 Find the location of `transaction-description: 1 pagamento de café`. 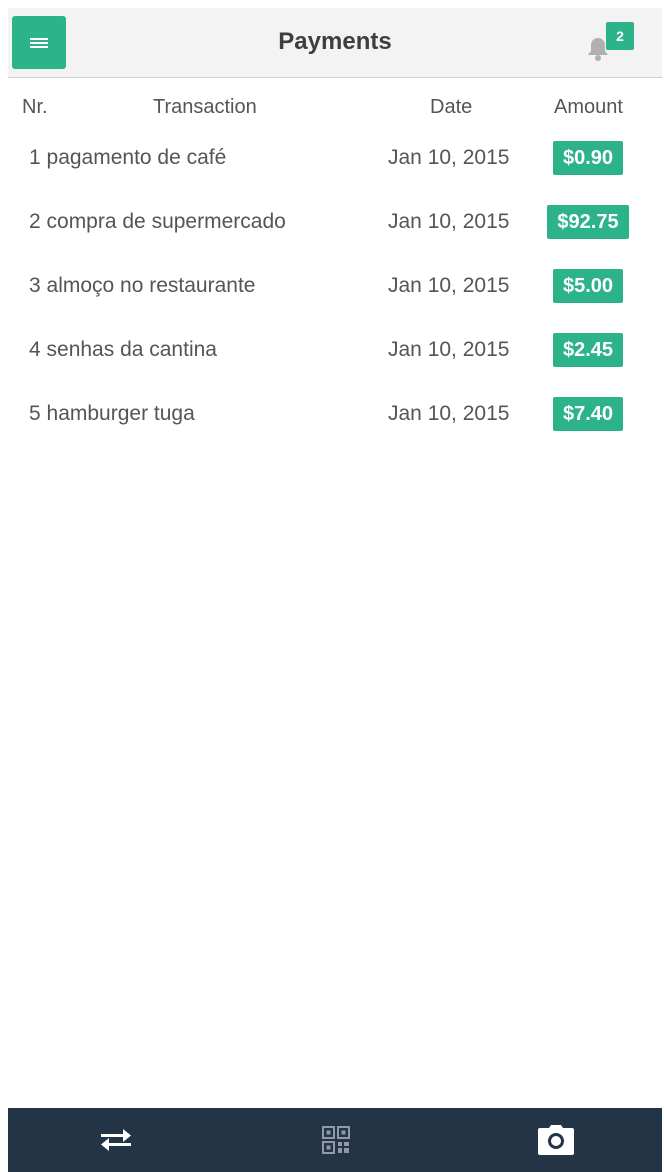

transaction-description: 1 pagamento de café is located at coordinates (128, 157).